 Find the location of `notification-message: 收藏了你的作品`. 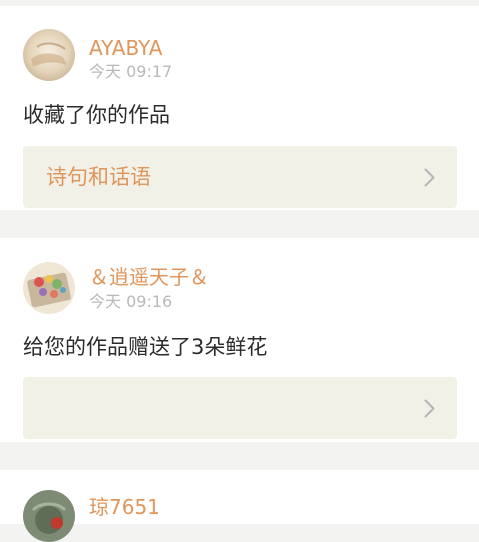

notification-message: 收藏了你的作品 is located at coordinates (96, 115).